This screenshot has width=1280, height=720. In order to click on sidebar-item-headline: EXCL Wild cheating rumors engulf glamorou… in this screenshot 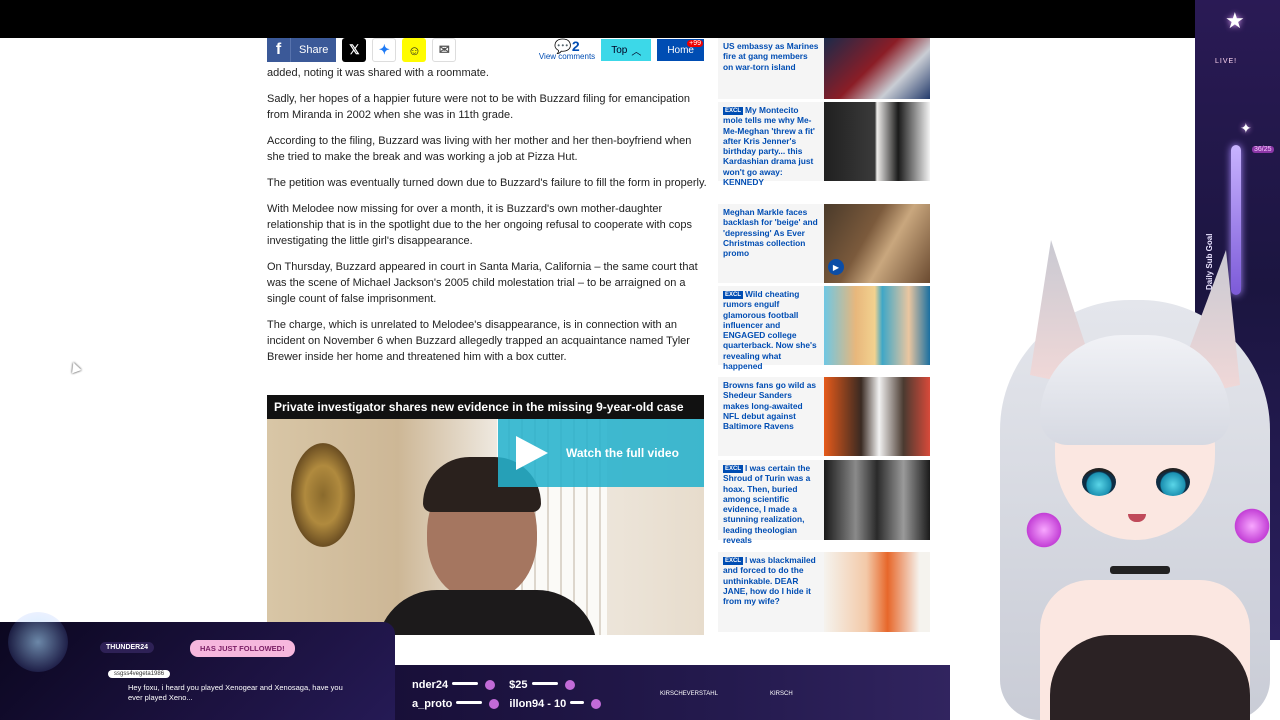, I will do `click(770, 330)`.